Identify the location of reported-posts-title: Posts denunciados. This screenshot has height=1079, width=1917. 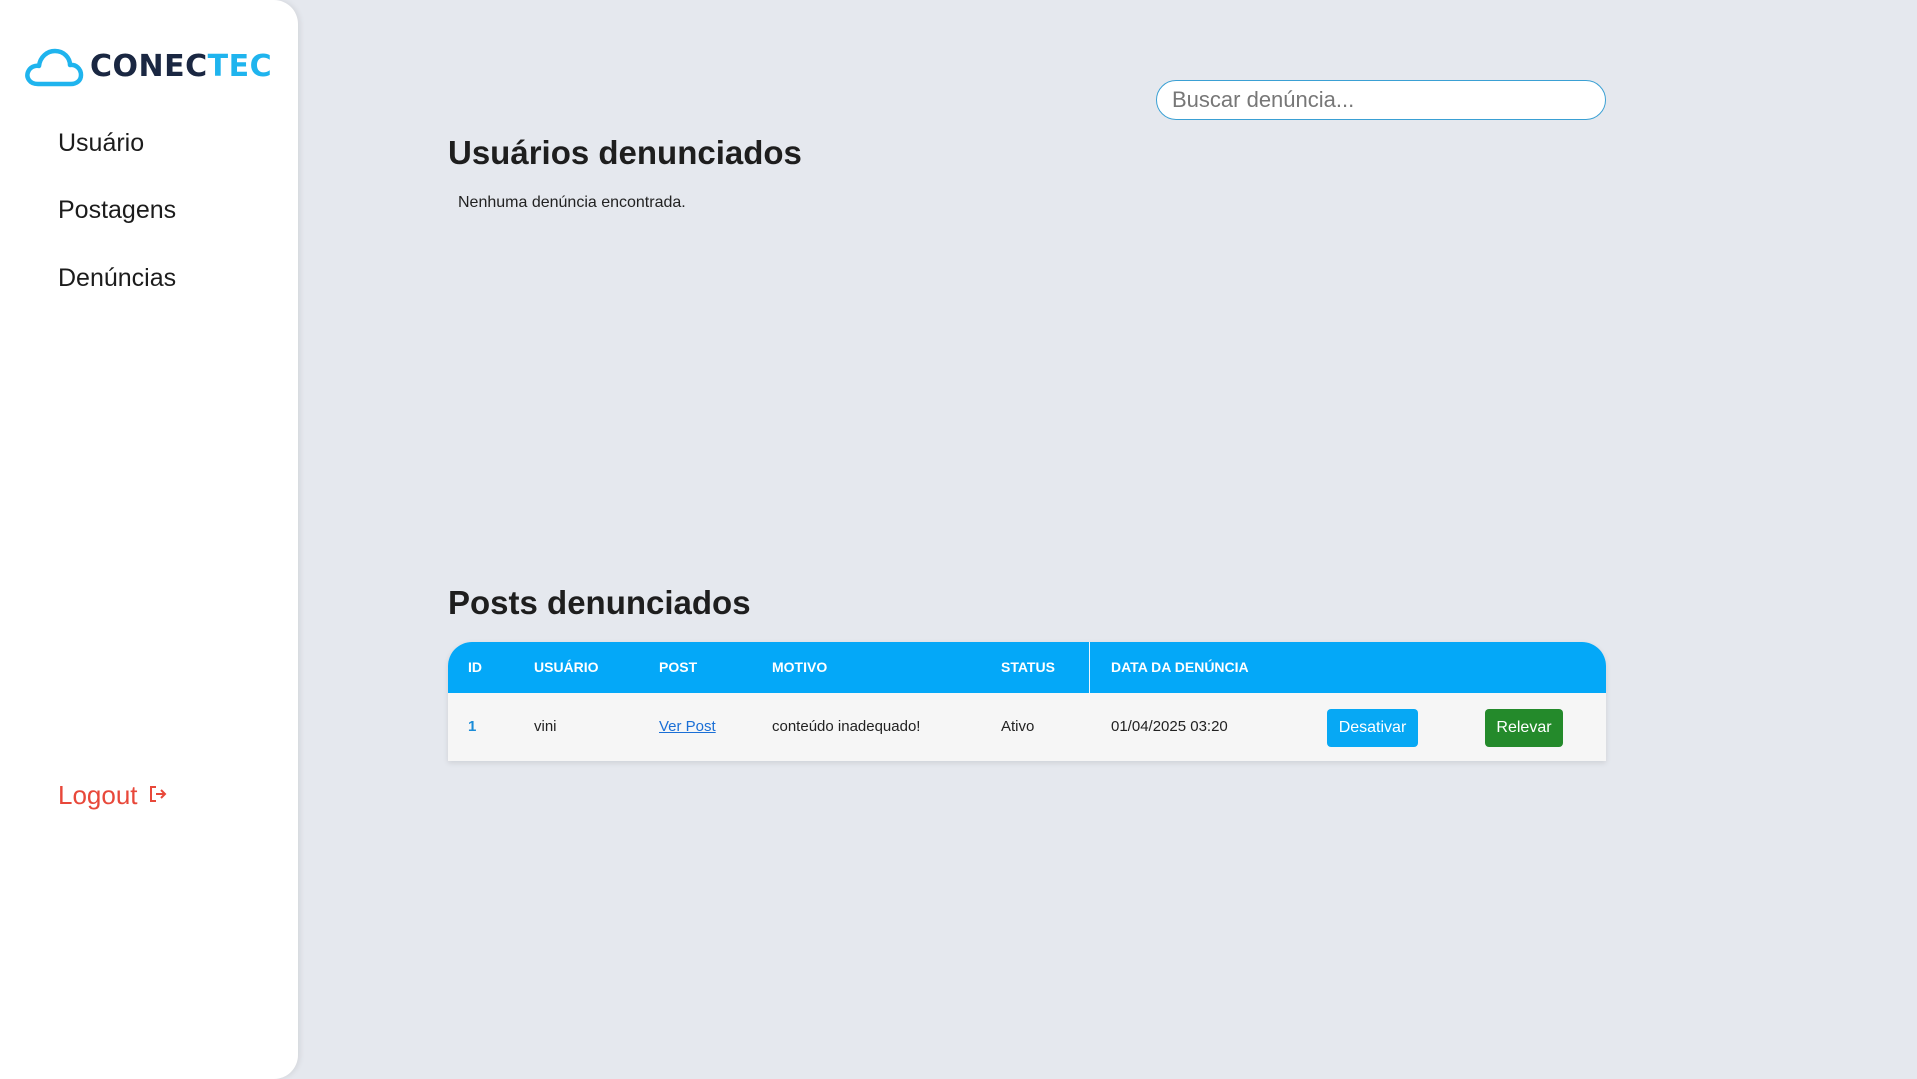
(599, 602).